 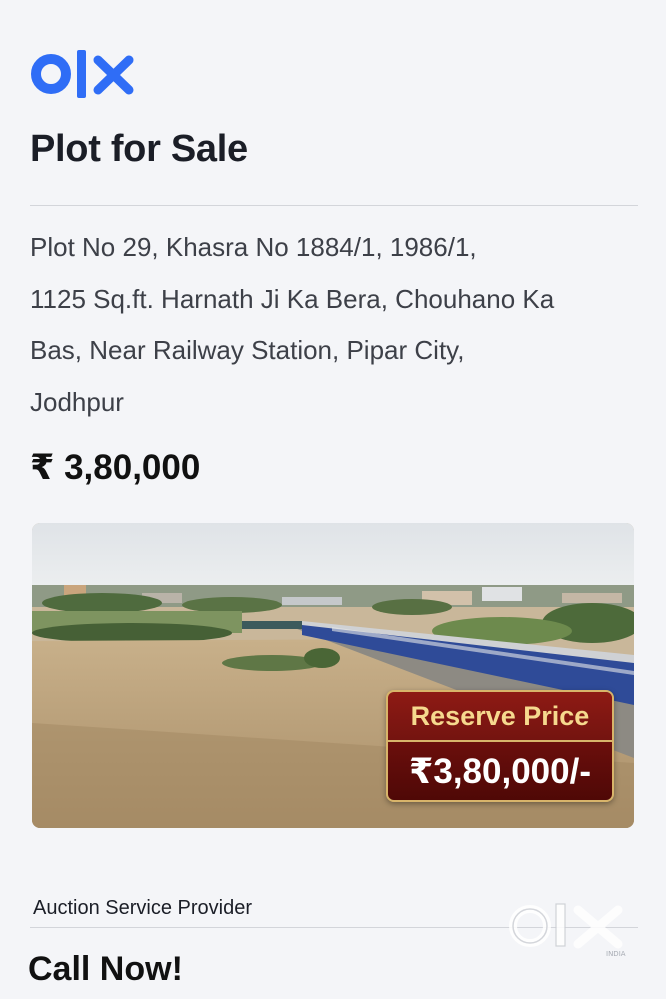 I want to click on reserve-price-badge: Reserve Price ₹3,80,000/-, so click(x=500, y=746).